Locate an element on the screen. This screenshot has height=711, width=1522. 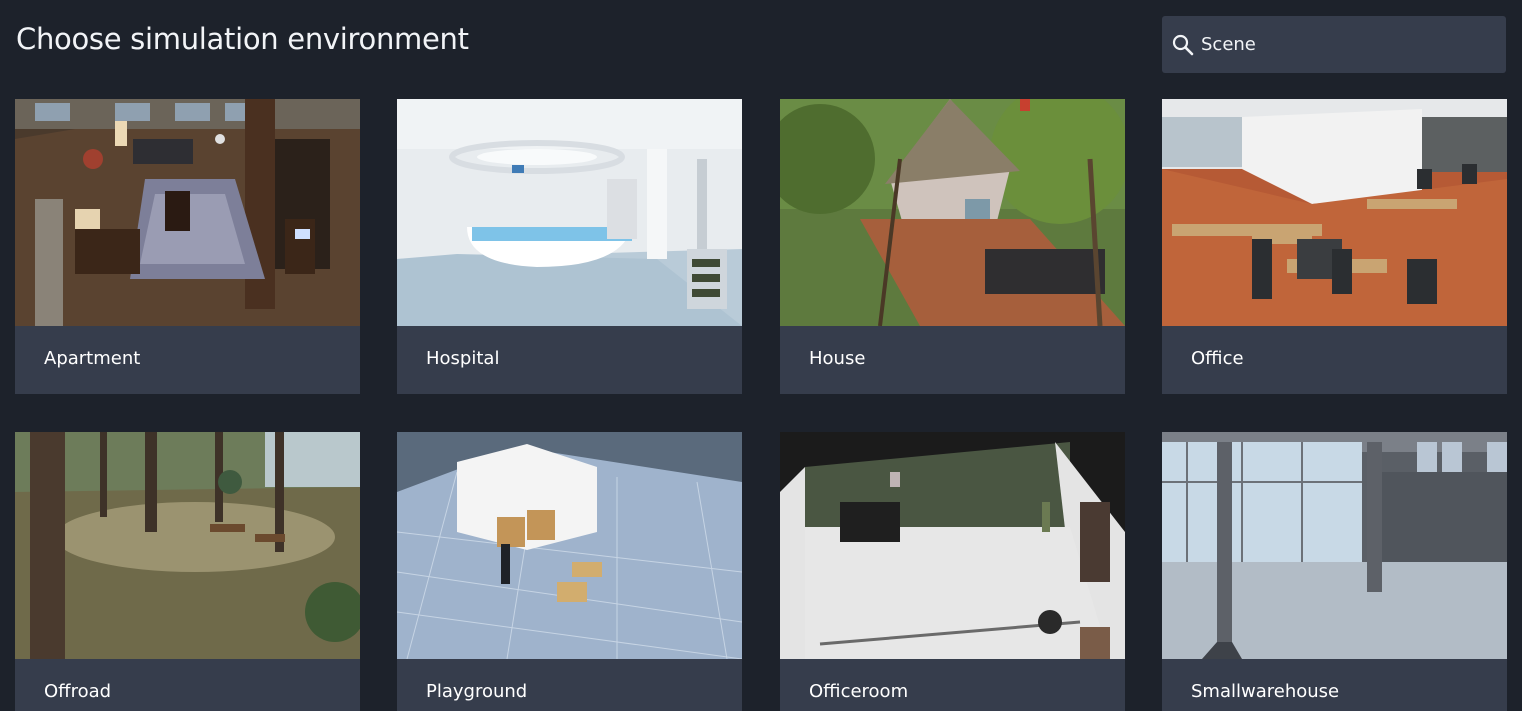
environment-card-house: House is located at coordinates (952, 246).